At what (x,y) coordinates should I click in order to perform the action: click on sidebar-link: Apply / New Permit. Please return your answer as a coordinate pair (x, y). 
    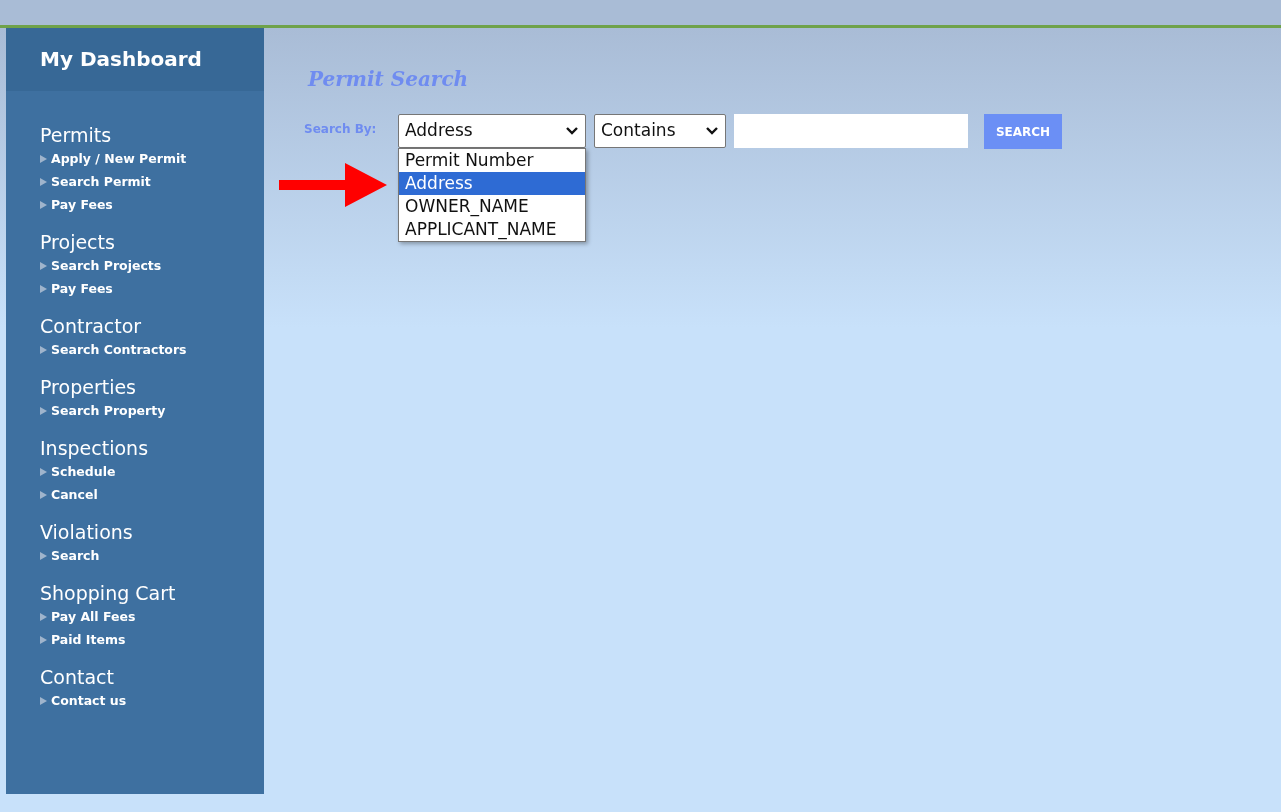
    Looking at the image, I should click on (119, 158).